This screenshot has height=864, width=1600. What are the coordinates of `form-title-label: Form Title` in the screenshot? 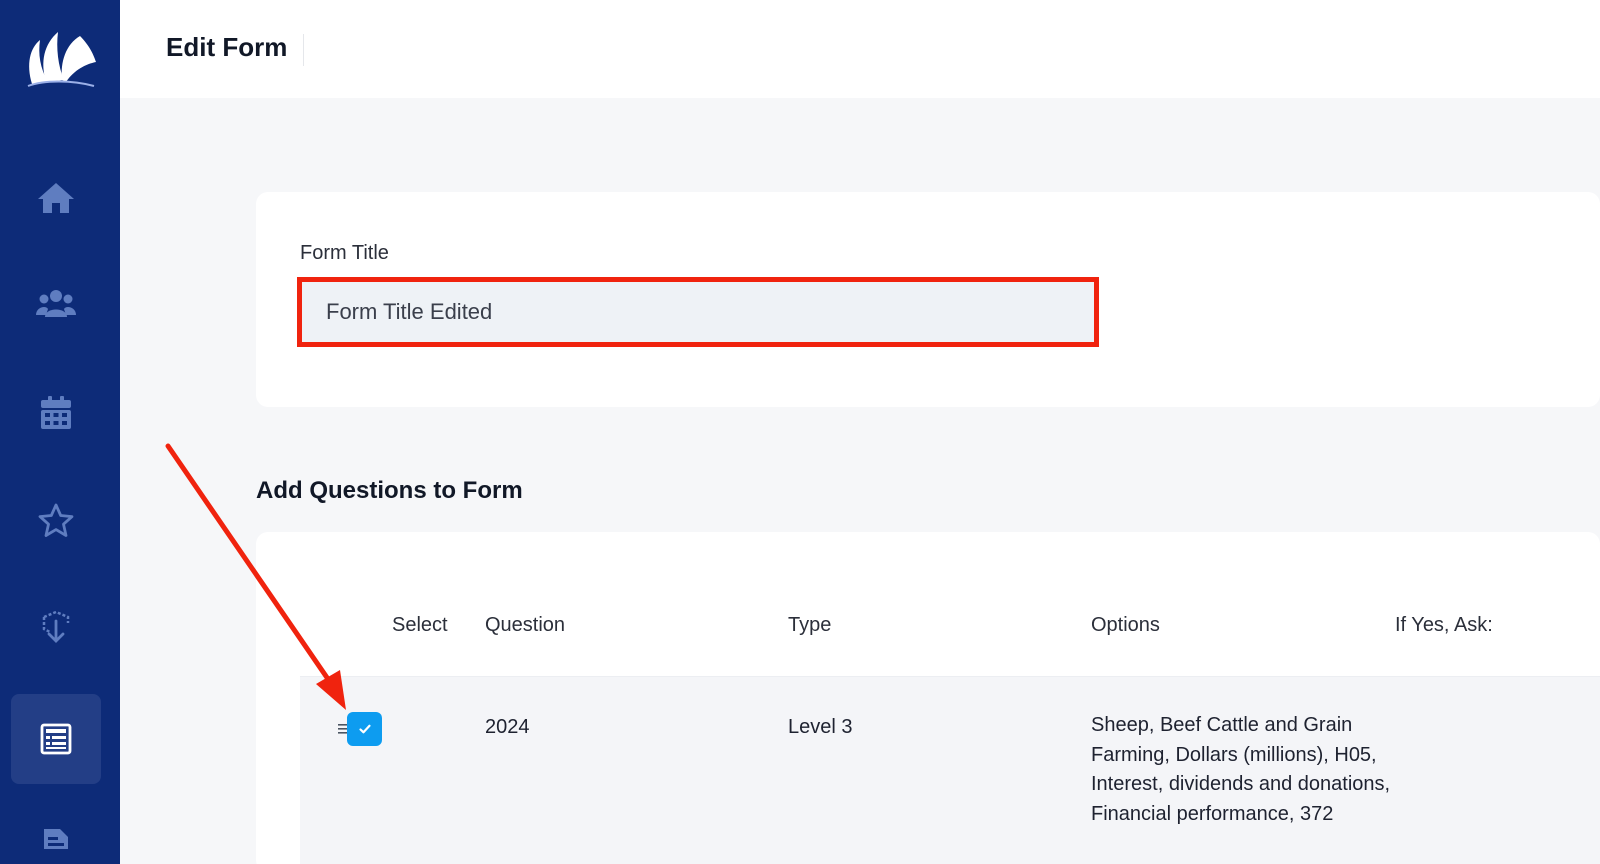 It's located at (344, 253).